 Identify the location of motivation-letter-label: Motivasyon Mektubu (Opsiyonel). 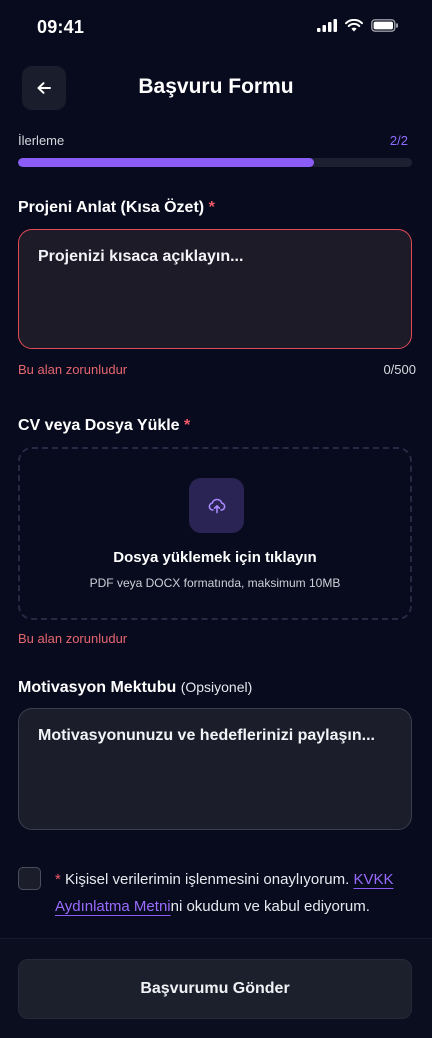
(135, 688).